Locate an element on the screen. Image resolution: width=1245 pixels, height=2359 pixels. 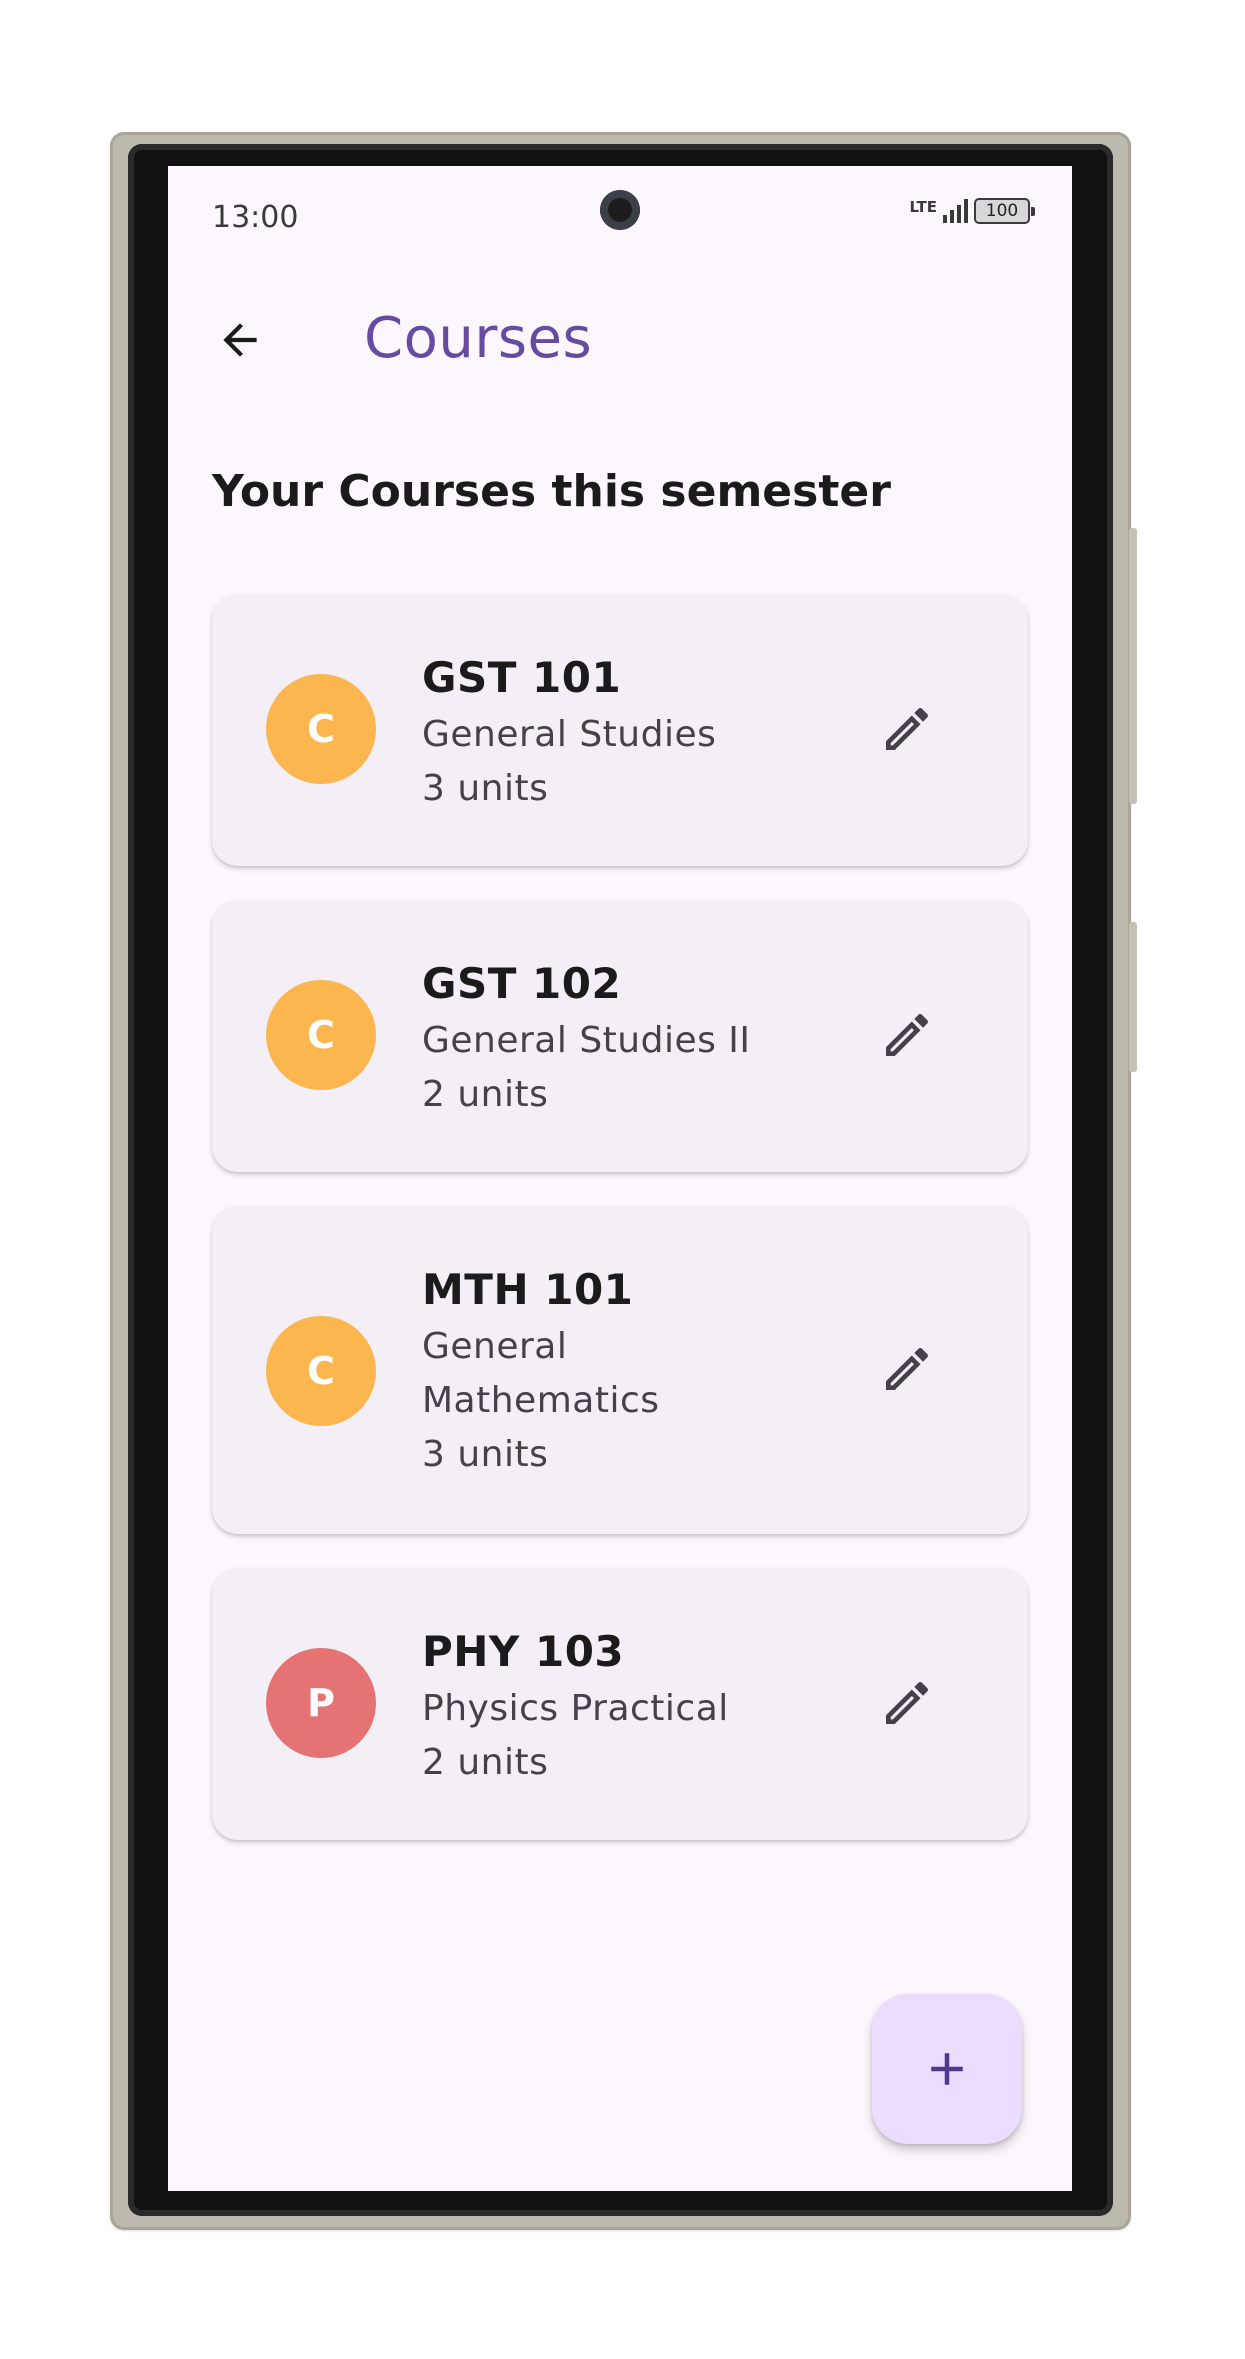
back-button is located at coordinates (240, 340).